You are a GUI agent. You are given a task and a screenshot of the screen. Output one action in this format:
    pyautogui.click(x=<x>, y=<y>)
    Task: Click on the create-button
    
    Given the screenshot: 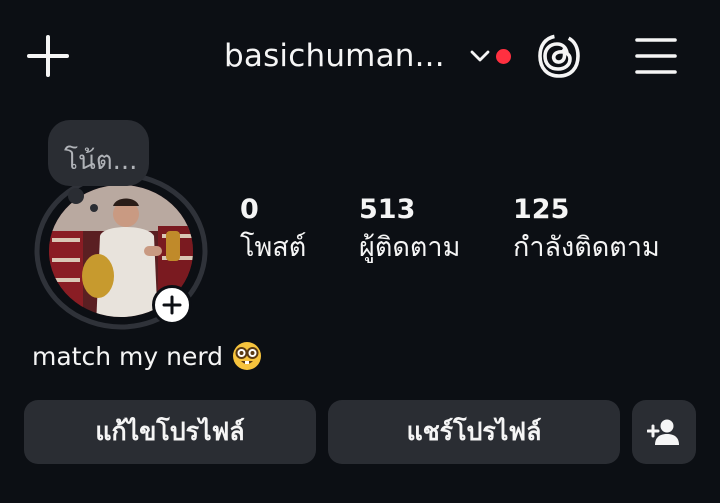 What is the action you would take?
    pyautogui.click(x=48, y=56)
    